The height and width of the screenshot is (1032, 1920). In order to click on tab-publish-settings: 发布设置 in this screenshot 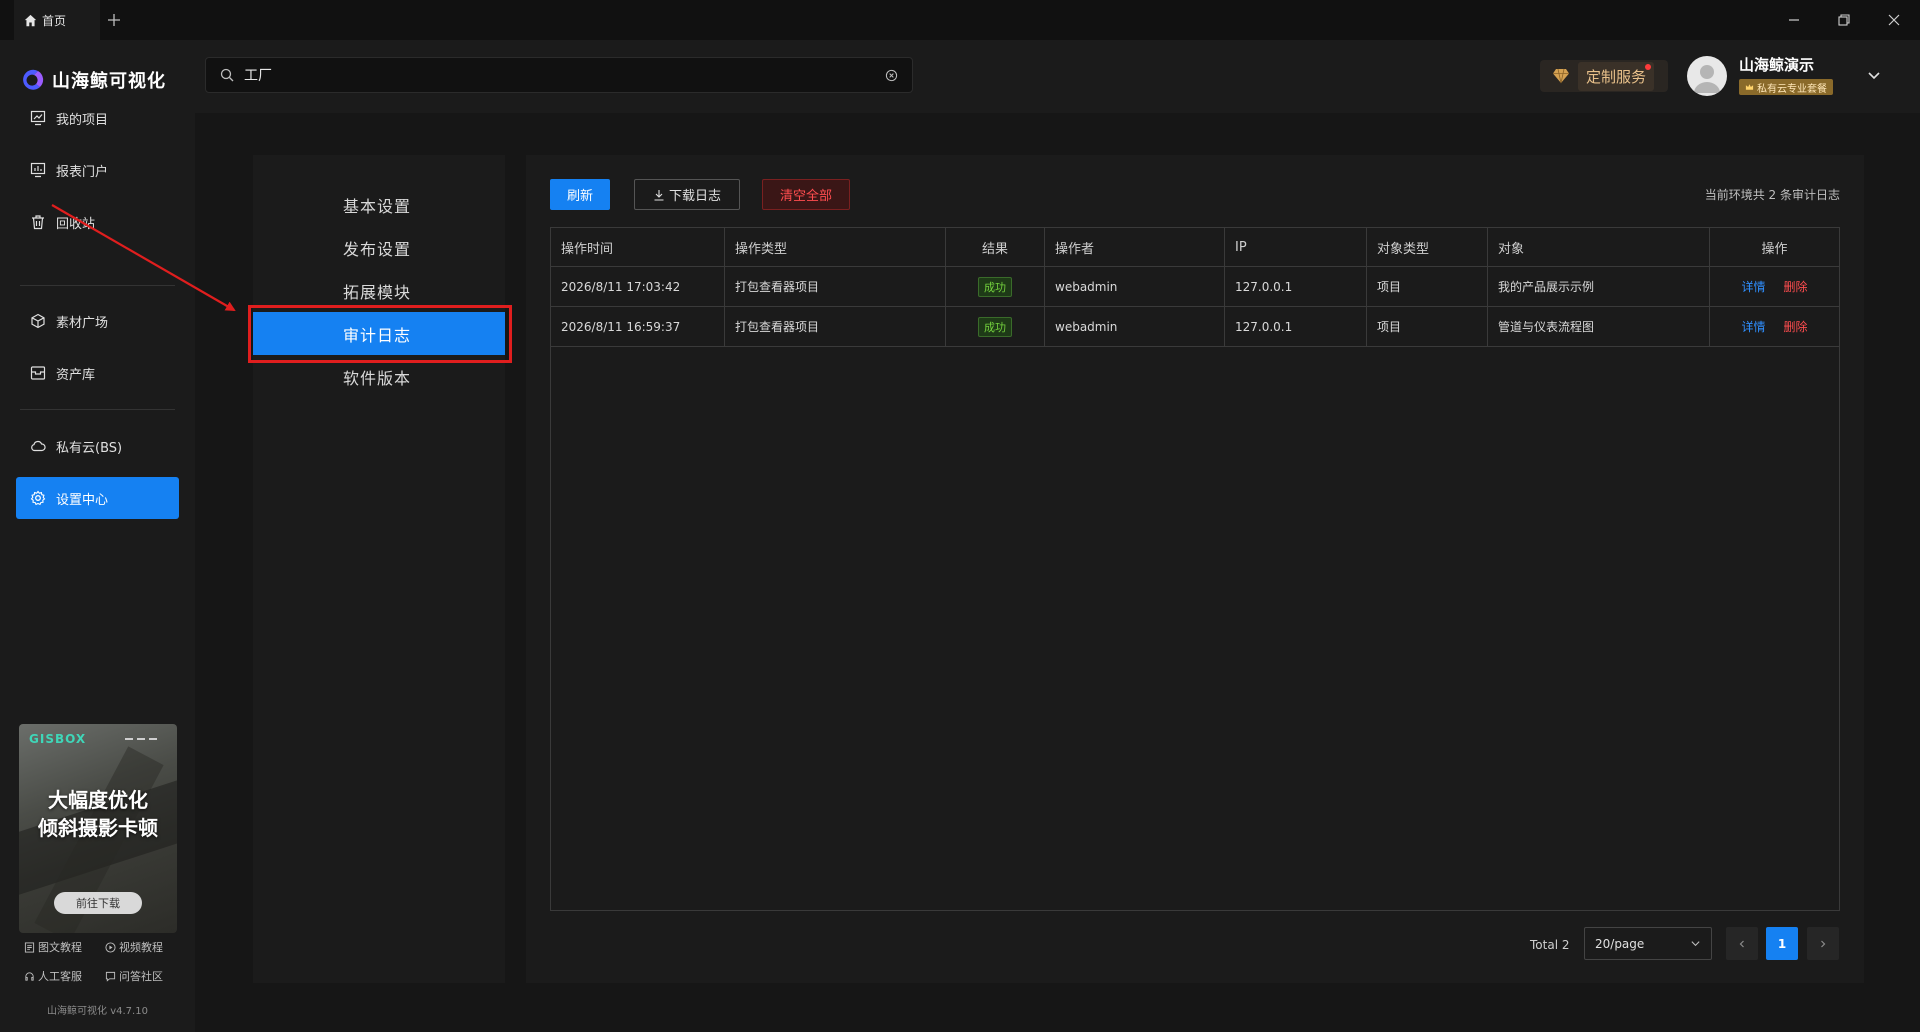, I will do `click(379, 247)`.